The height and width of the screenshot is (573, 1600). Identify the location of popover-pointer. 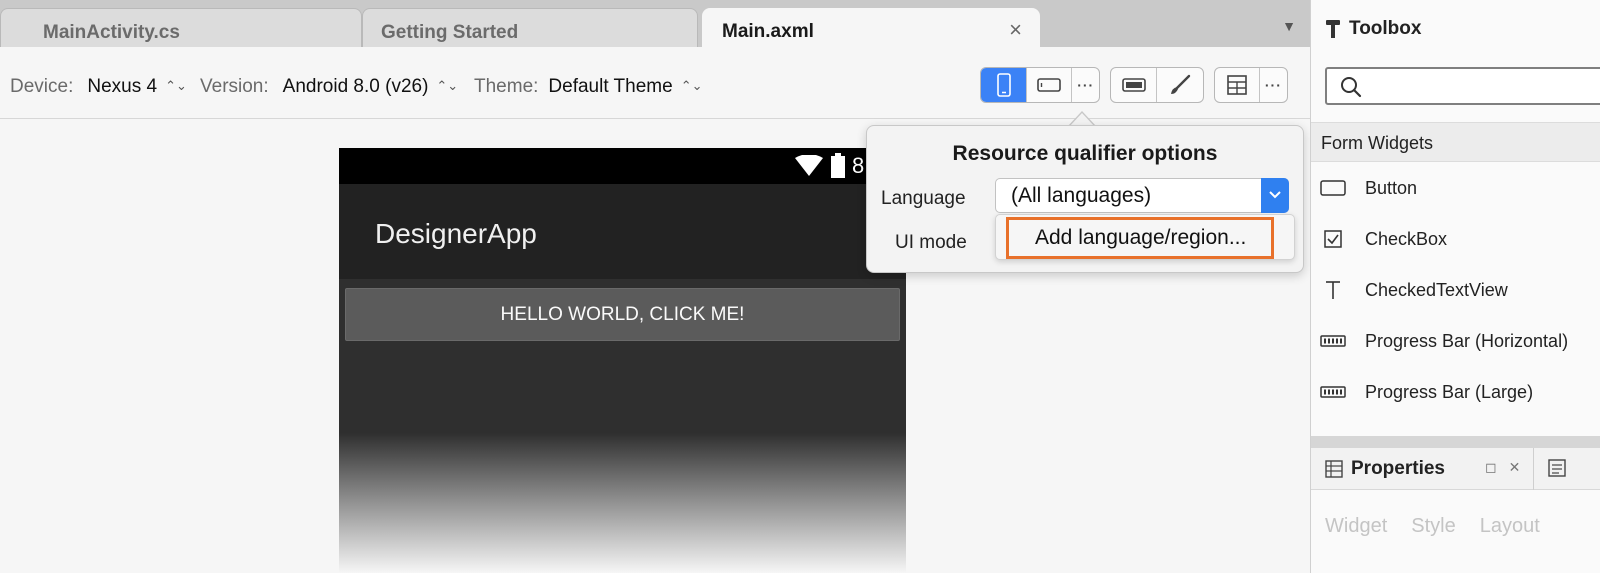
(1082, 119).